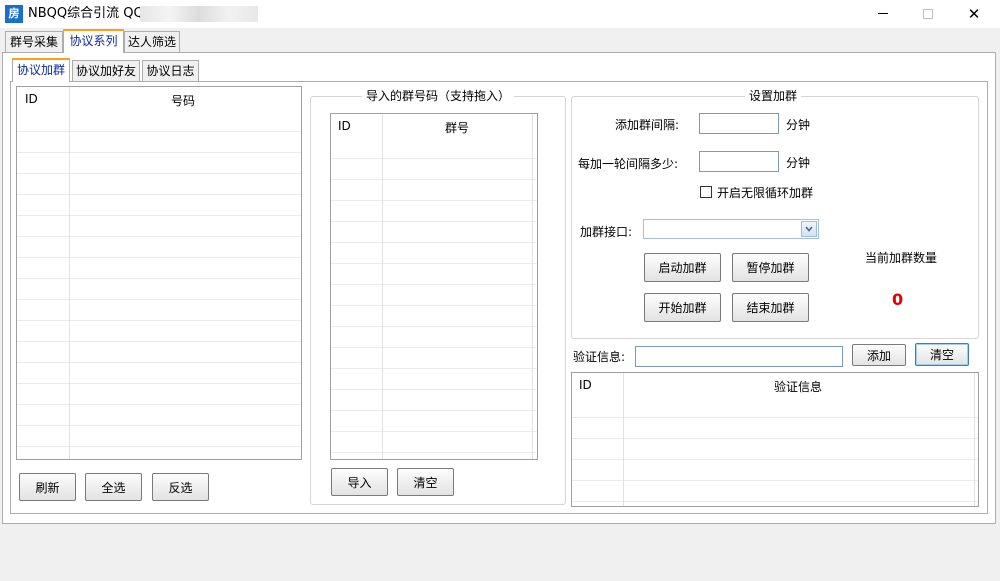 Image resolution: width=1000 pixels, height=581 pixels. Describe the element at coordinates (731, 229) in the screenshot. I see `api-select` at that location.